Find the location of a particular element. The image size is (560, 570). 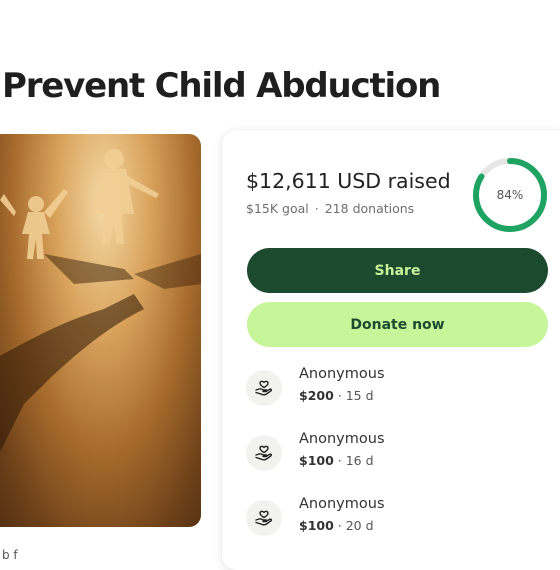

donor-meta: $200 · 15 d is located at coordinates (336, 395).